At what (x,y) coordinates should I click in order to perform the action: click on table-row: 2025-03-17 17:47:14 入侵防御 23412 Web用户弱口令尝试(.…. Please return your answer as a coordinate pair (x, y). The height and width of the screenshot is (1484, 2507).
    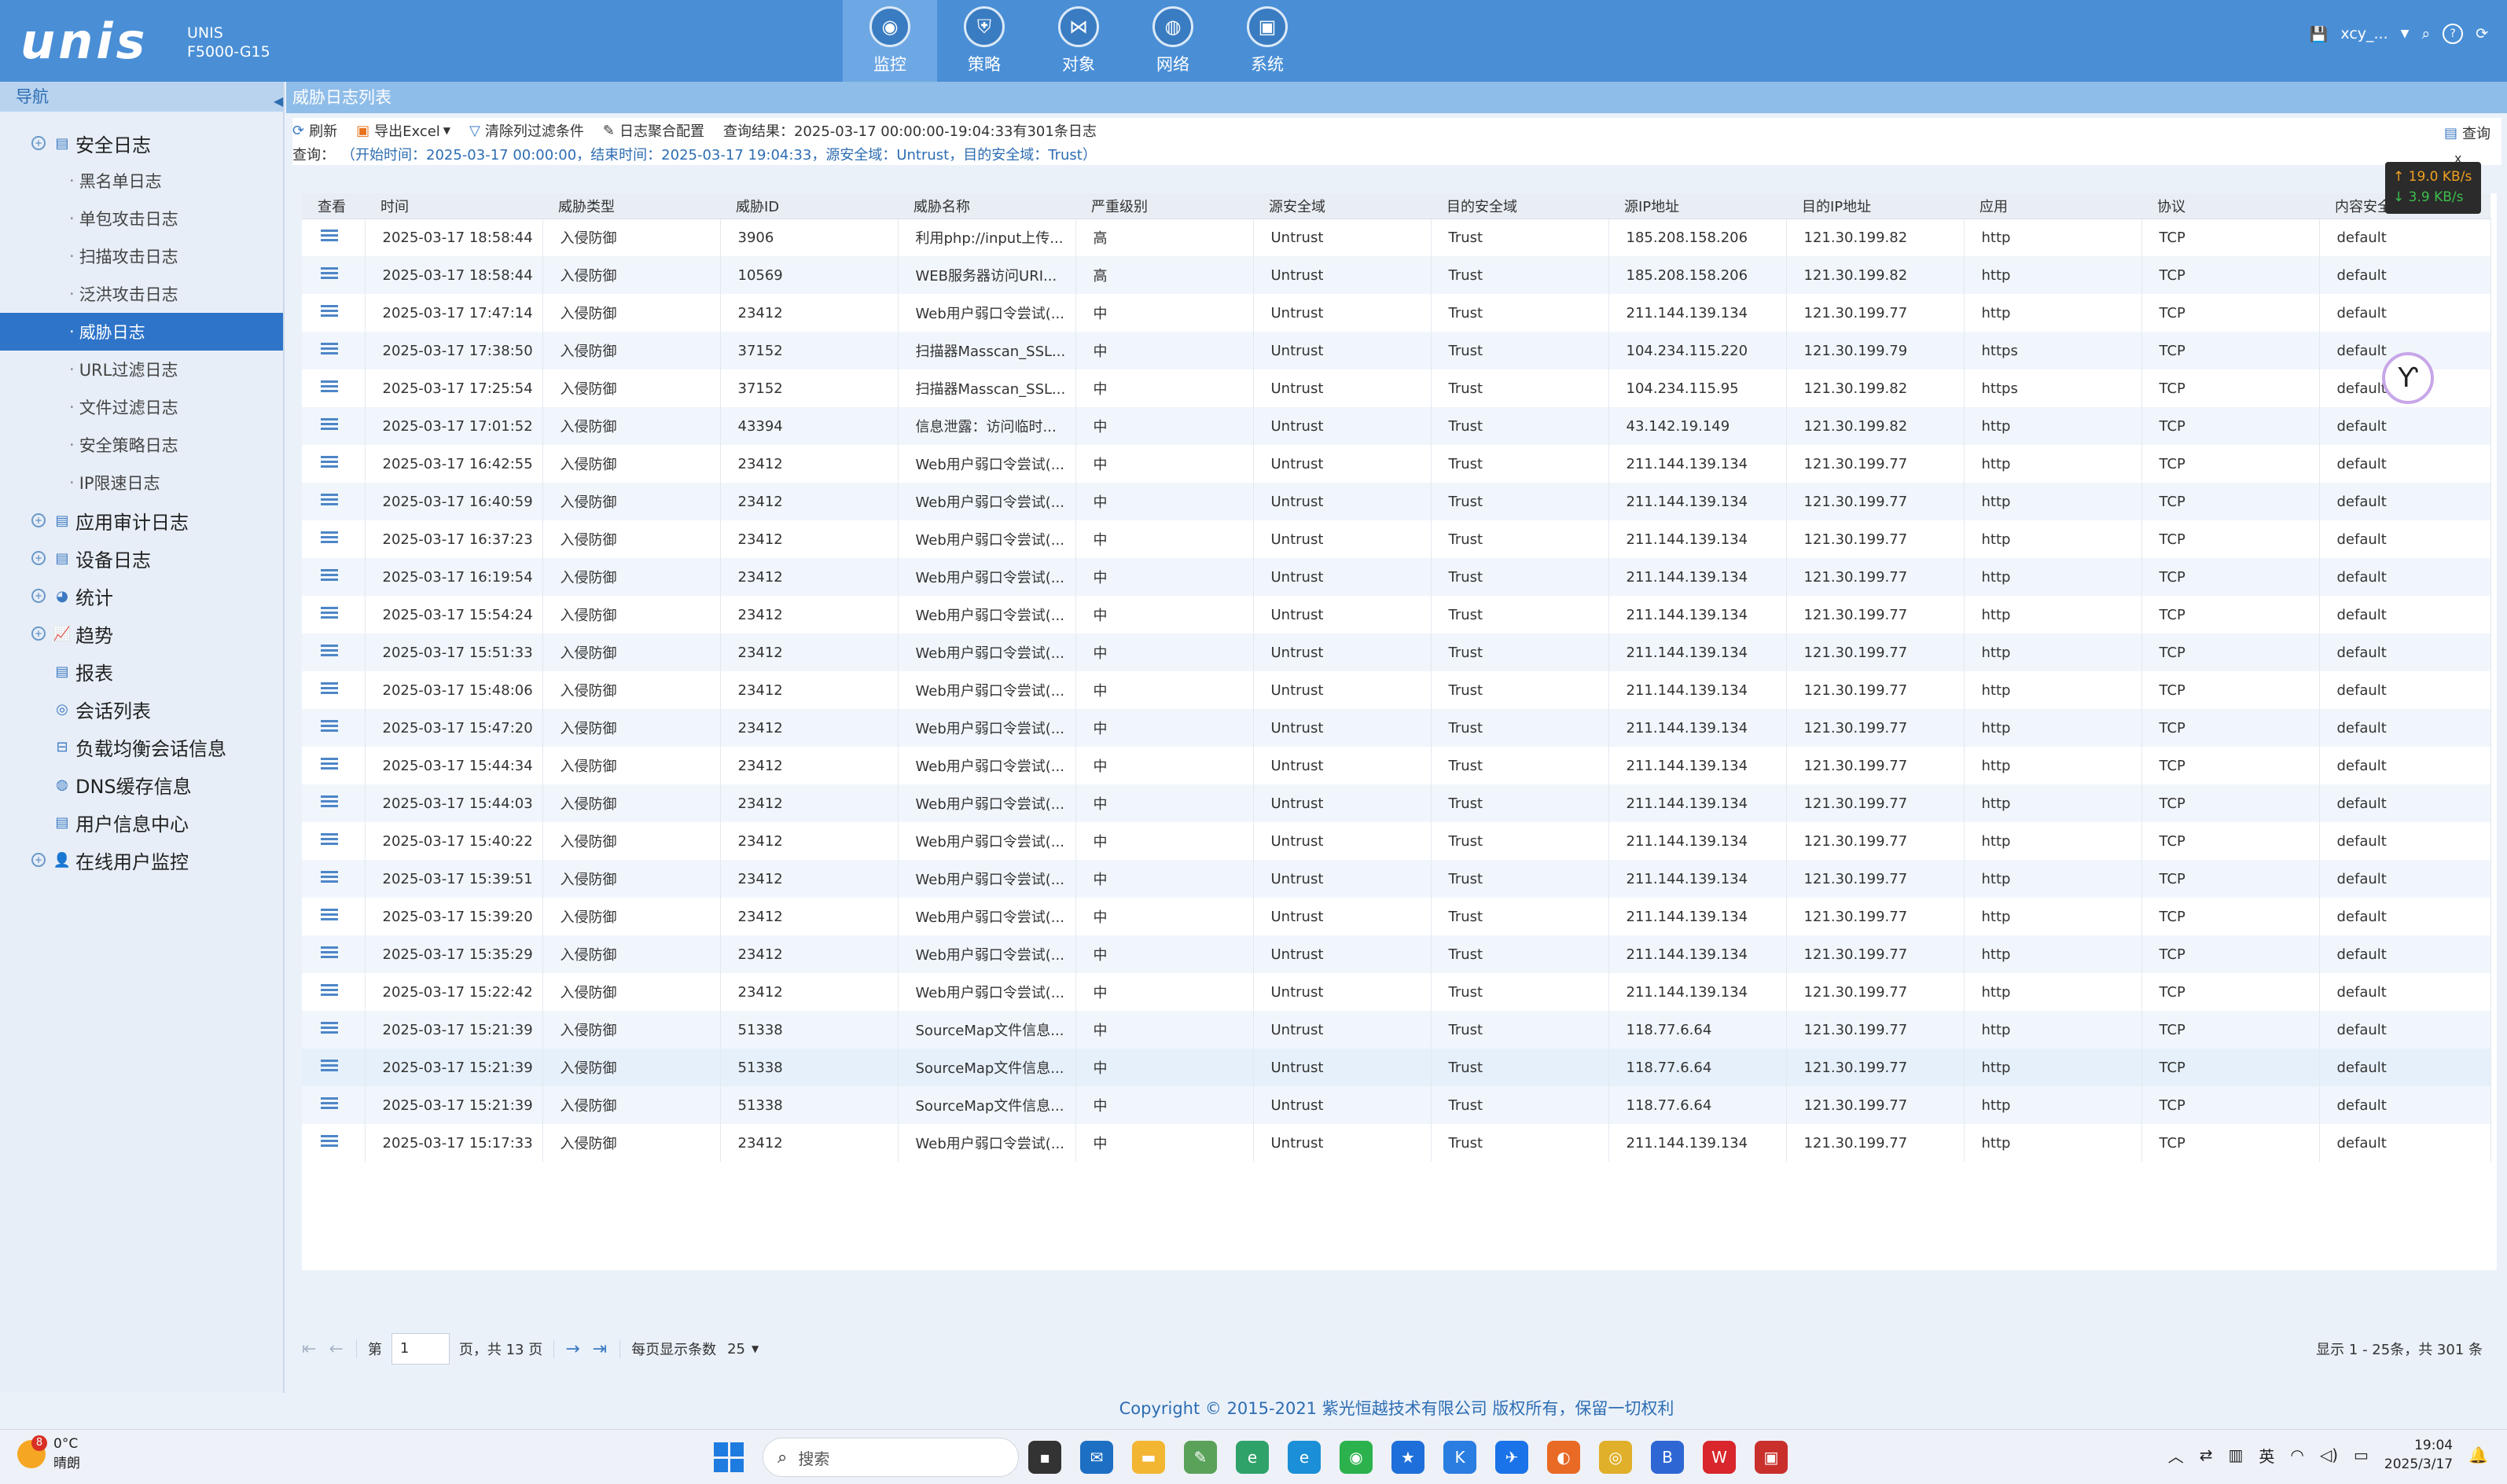
    Looking at the image, I should click on (1396, 313).